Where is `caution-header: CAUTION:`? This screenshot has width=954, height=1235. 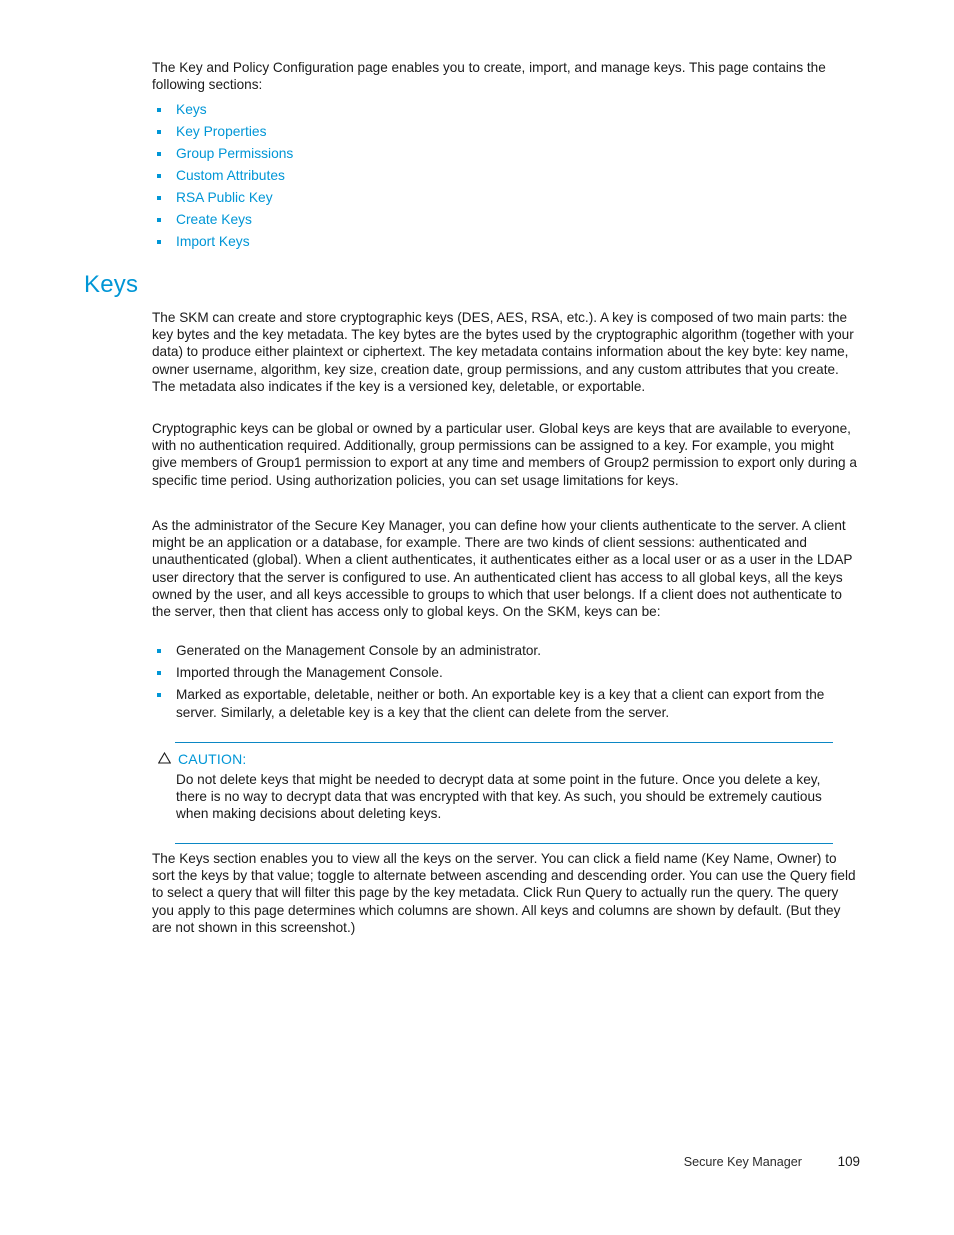 caution-header: CAUTION: is located at coordinates (505, 759).